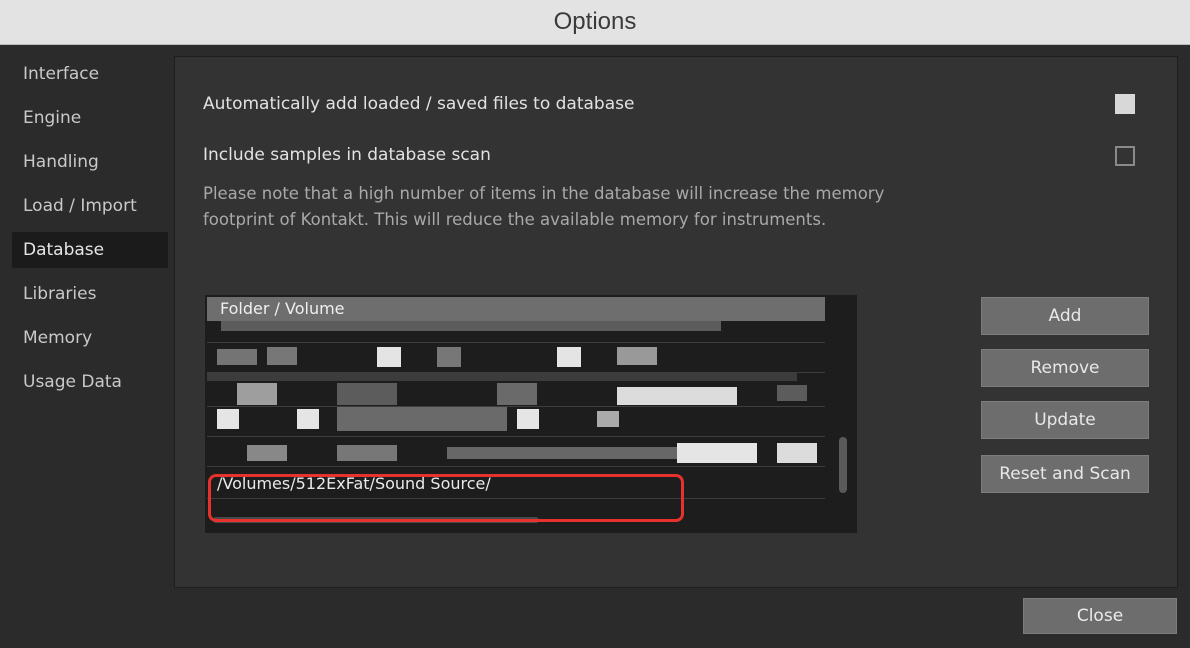  What do you see at coordinates (1065, 368) in the screenshot?
I see `remove-button: Remove` at bounding box center [1065, 368].